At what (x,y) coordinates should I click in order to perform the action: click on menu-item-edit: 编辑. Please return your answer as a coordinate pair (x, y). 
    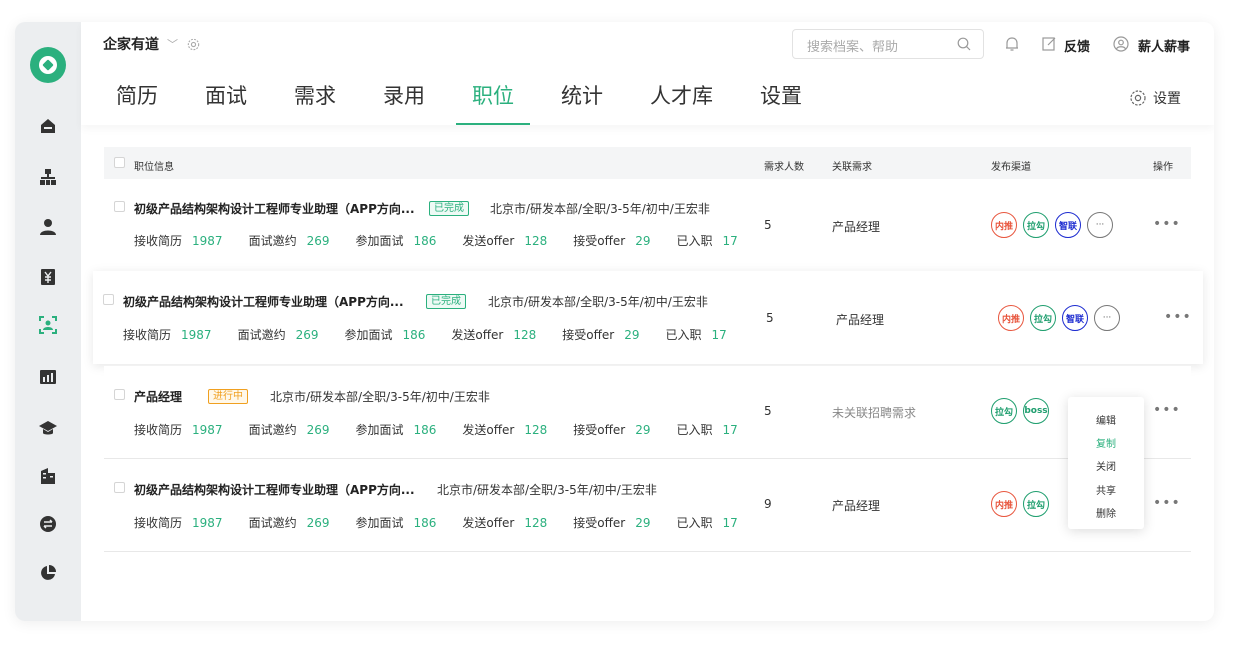
    Looking at the image, I should click on (1106, 419).